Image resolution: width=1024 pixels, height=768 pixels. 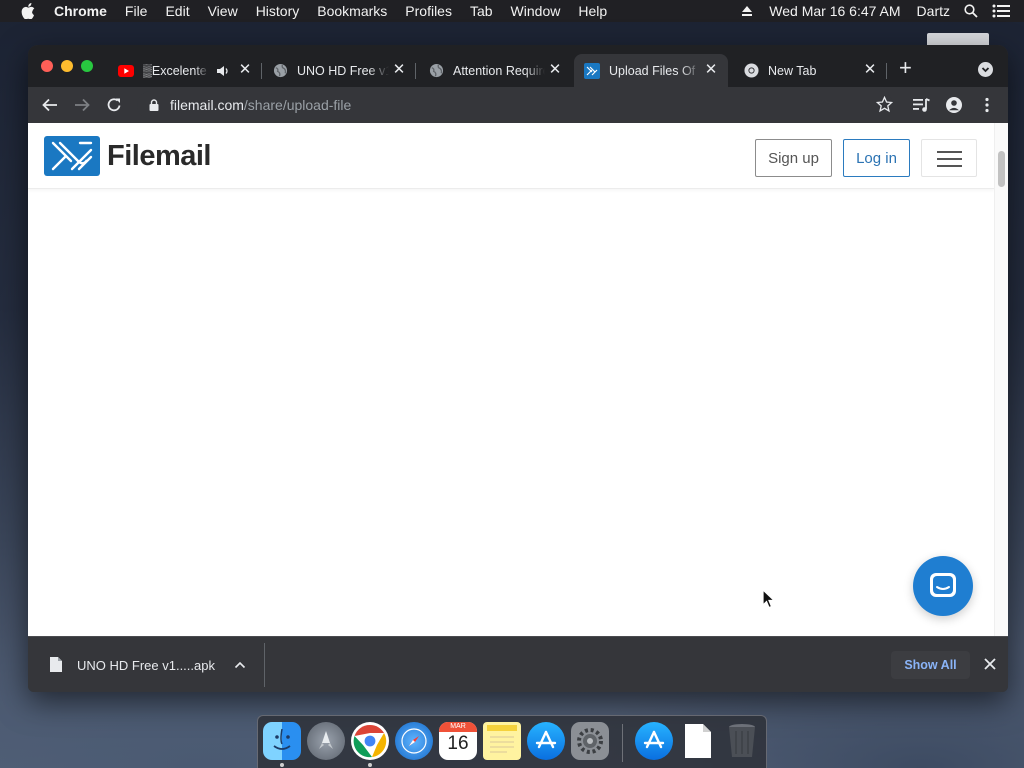 I want to click on close-icon, so click(x=990, y=664).